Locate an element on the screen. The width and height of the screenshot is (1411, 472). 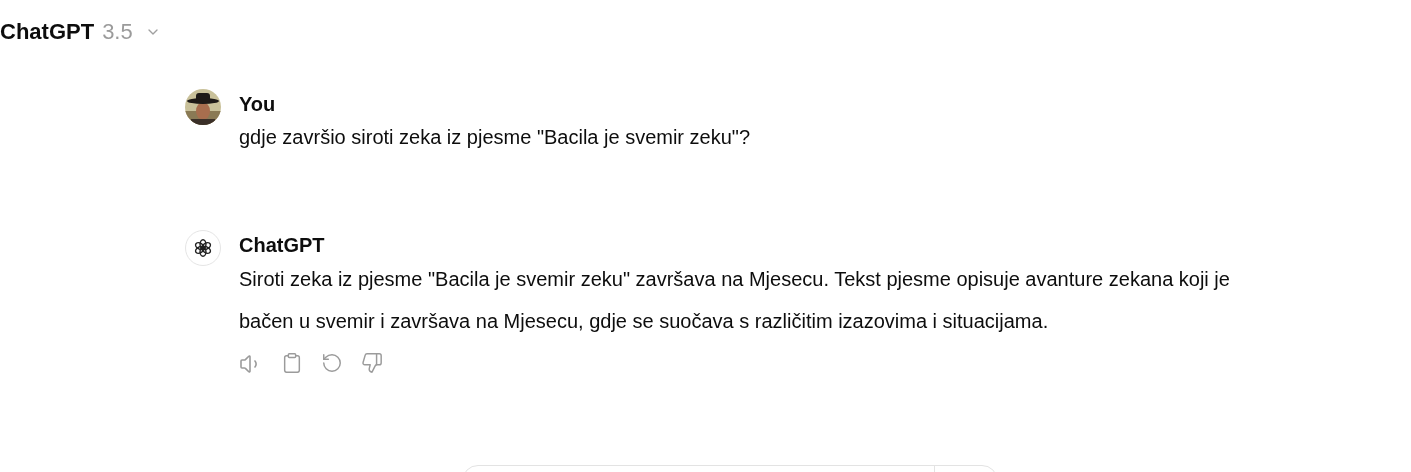
author-name: ChatGPT is located at coordinates (282, 245).